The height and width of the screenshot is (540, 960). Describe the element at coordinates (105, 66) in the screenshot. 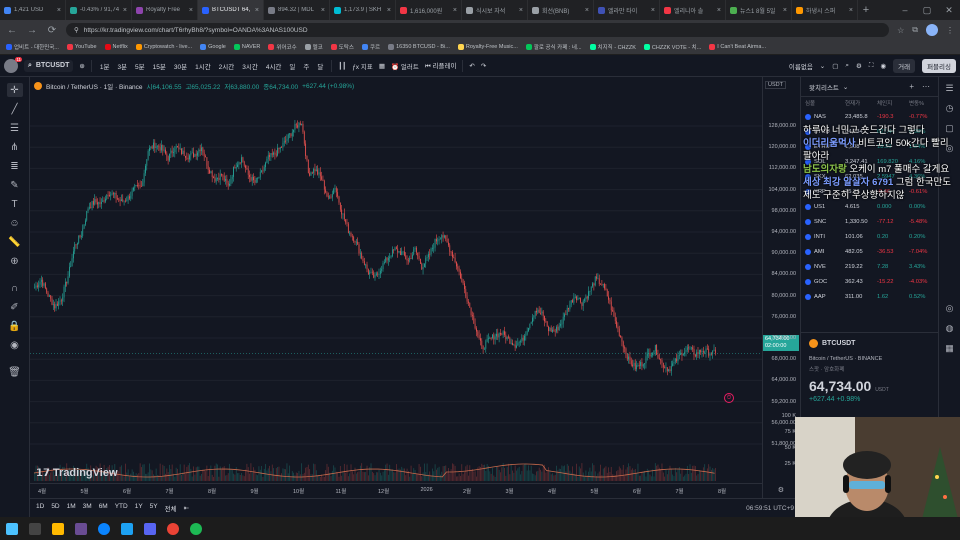

I see `timeframe-0: 1분` at that location.